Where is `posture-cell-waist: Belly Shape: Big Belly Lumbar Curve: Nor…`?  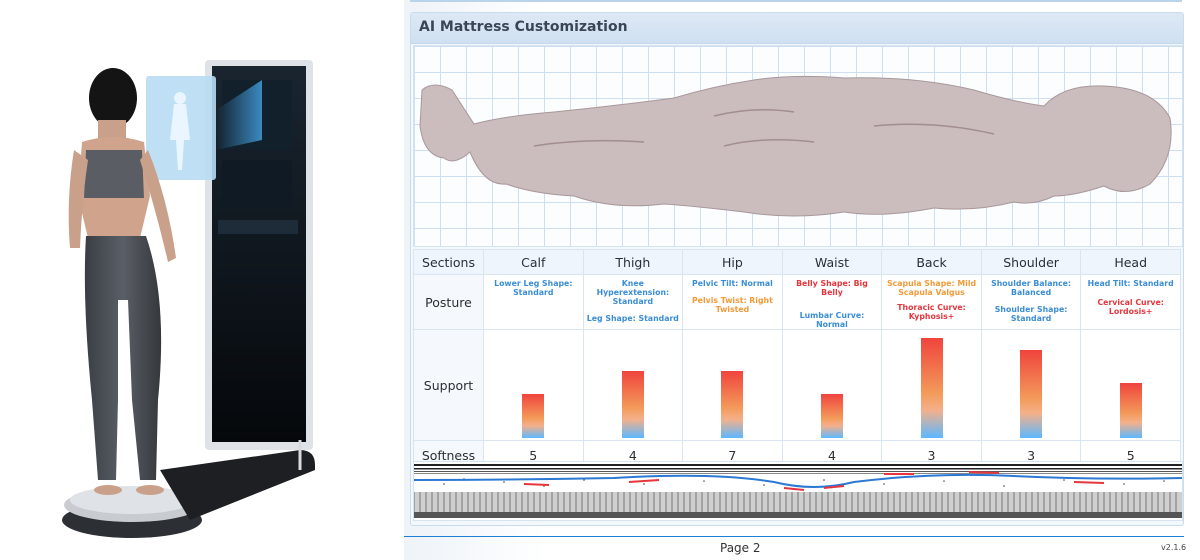
posture-cell-waist: Belly Shape: Big Belly Lumbar Curve: Nor… is located at coordinates (832, 302).